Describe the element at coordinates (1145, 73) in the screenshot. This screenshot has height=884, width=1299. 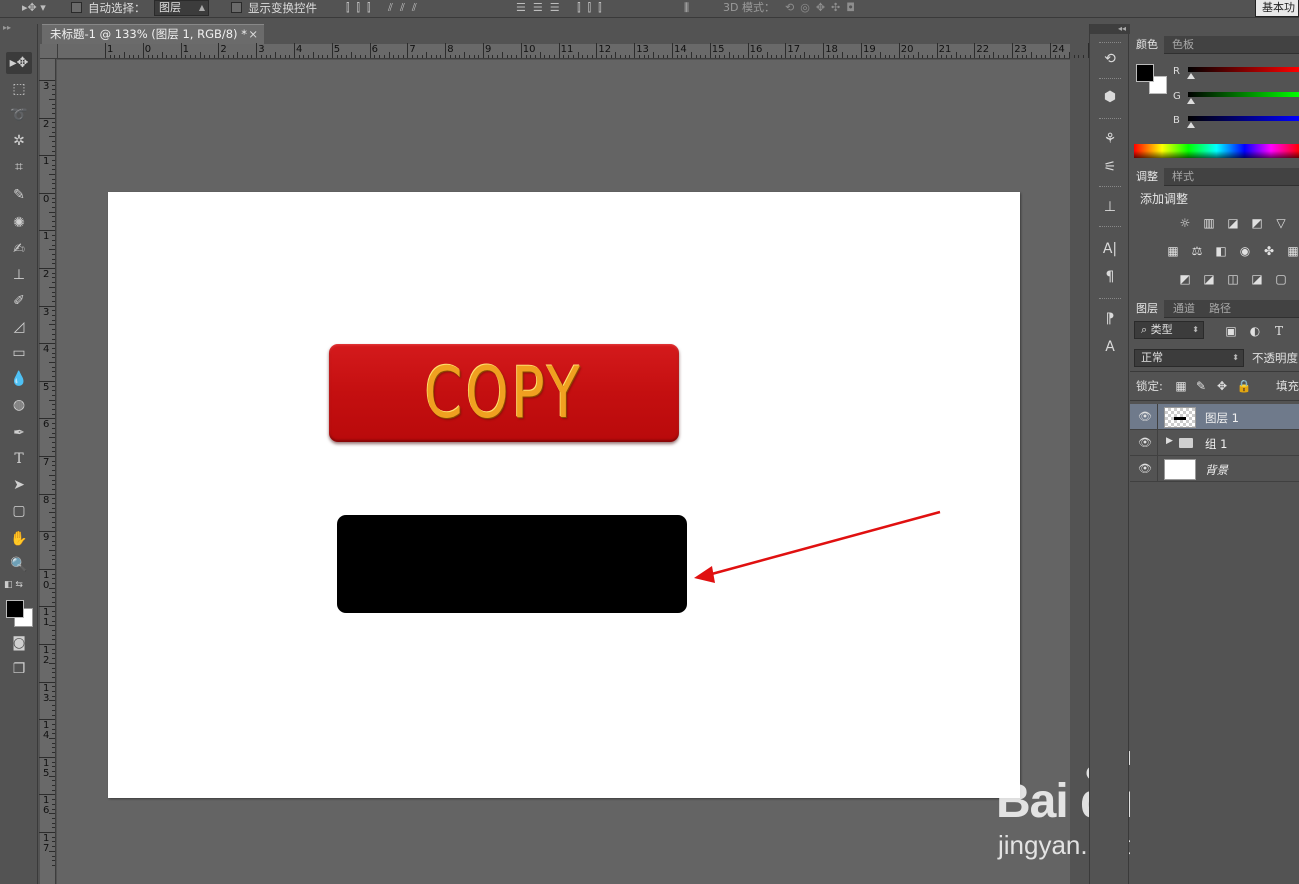
I see `color-panel-foreground-swatch` at that location.